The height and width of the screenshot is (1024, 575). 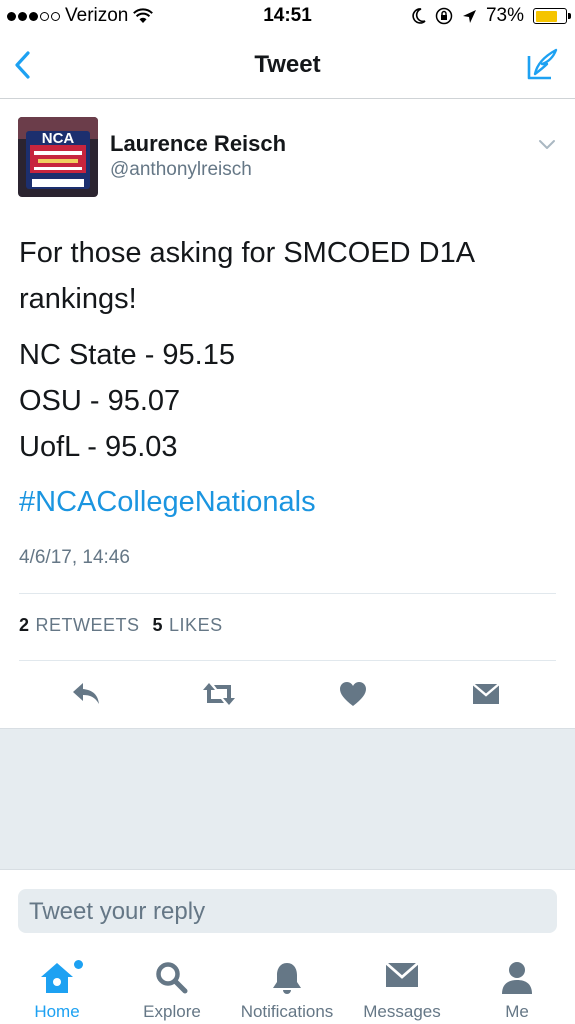 I want to click on compose-icon, so click(x=542, y=64).